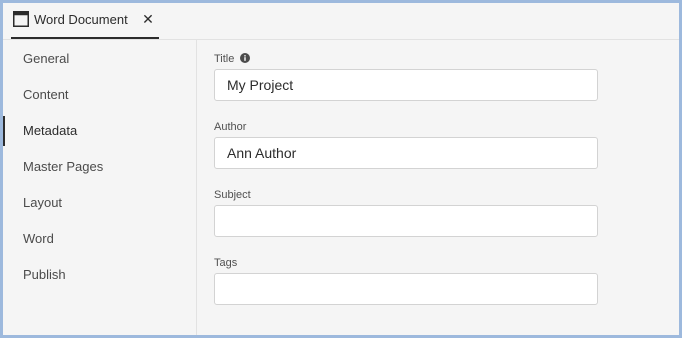 The height and width of the screenshot is (338, 682). I want to click on sidebar-item-label: Layout, so click(43, 202).